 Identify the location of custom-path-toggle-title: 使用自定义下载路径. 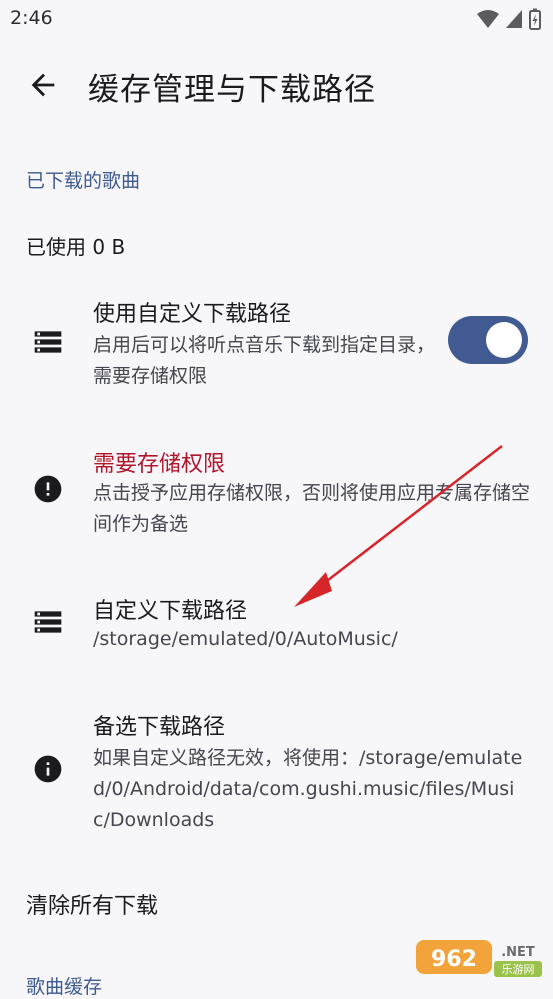
(192, 314).